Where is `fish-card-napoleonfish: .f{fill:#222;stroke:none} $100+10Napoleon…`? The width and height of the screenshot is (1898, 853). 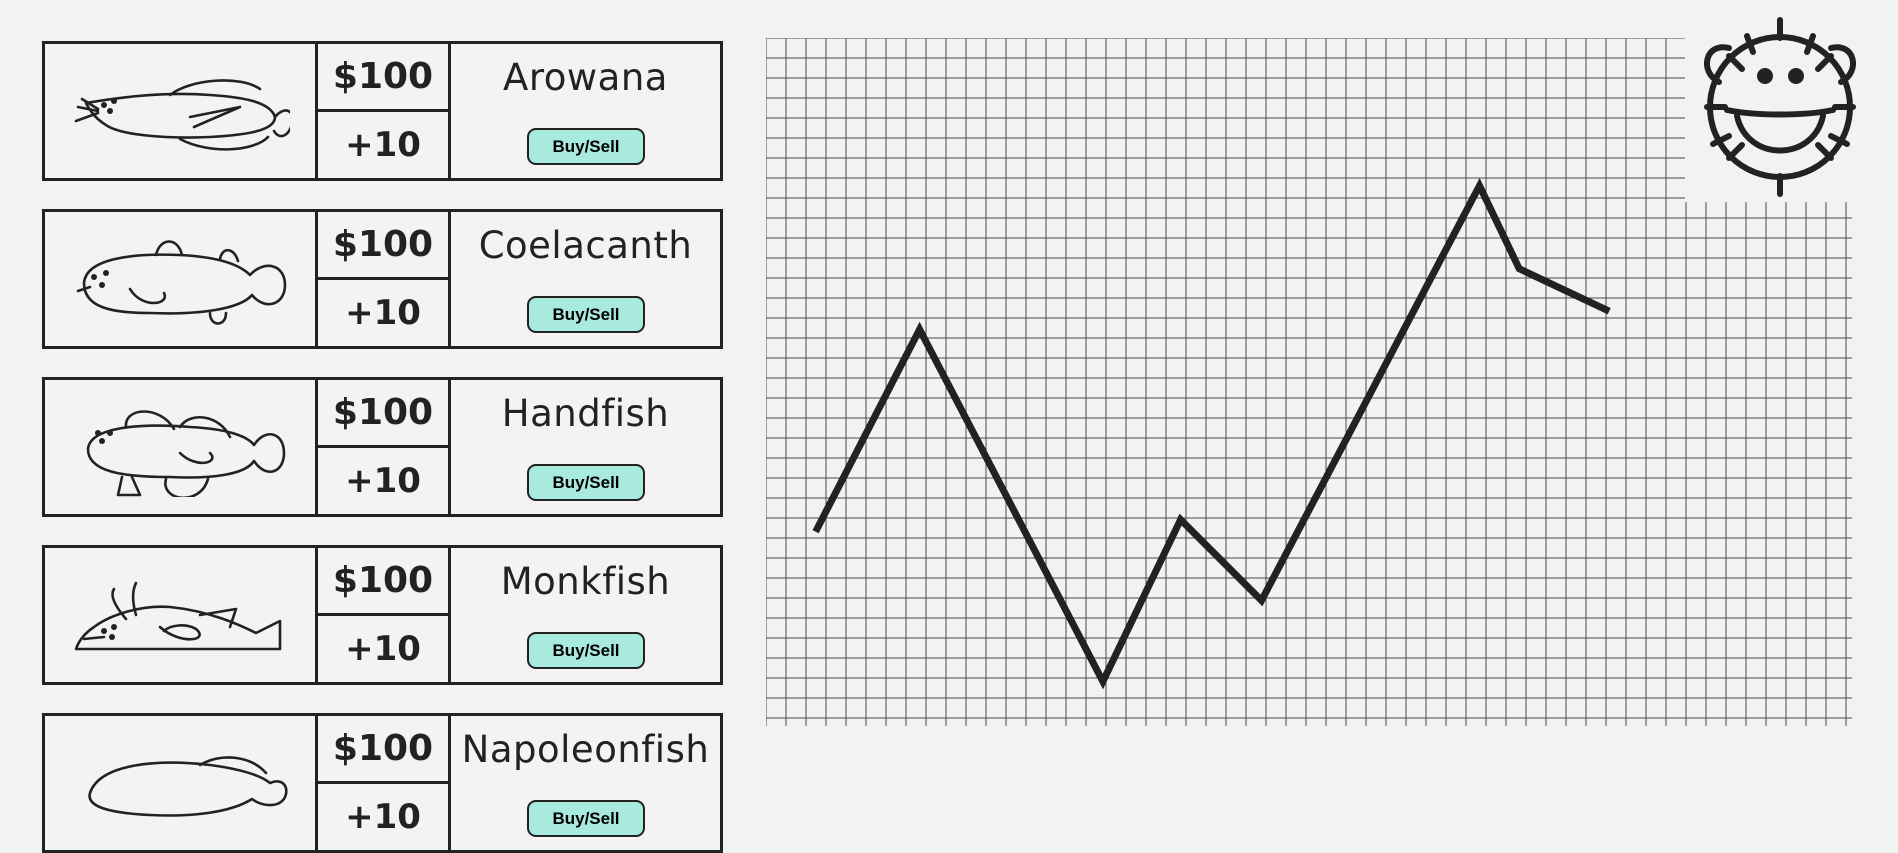
fish-card-napoleonfish: .f{fill:#222;stroke:none} $100+10Napoleon… is located at coordinates (382, 783).